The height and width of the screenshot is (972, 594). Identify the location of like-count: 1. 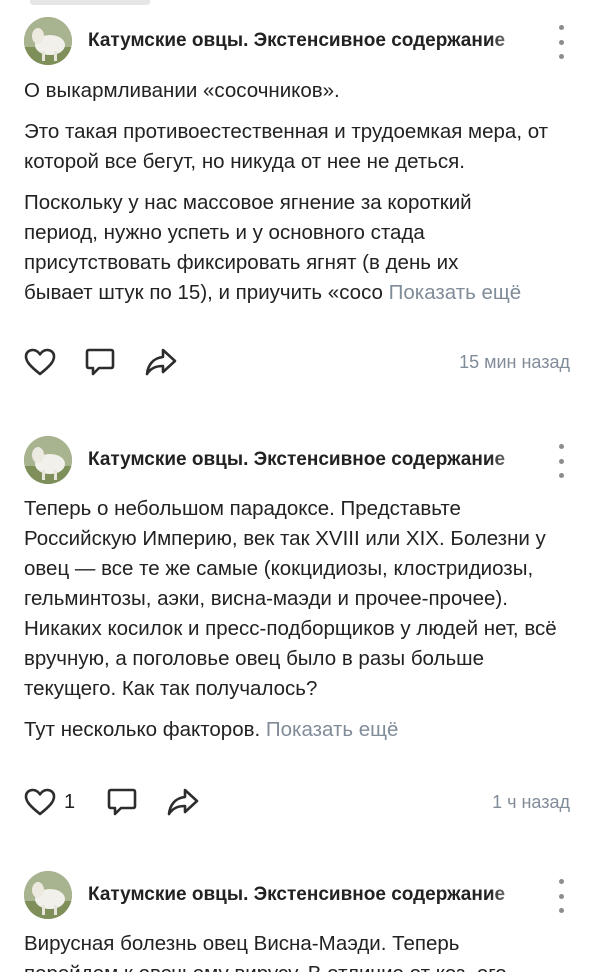
(70, 801).